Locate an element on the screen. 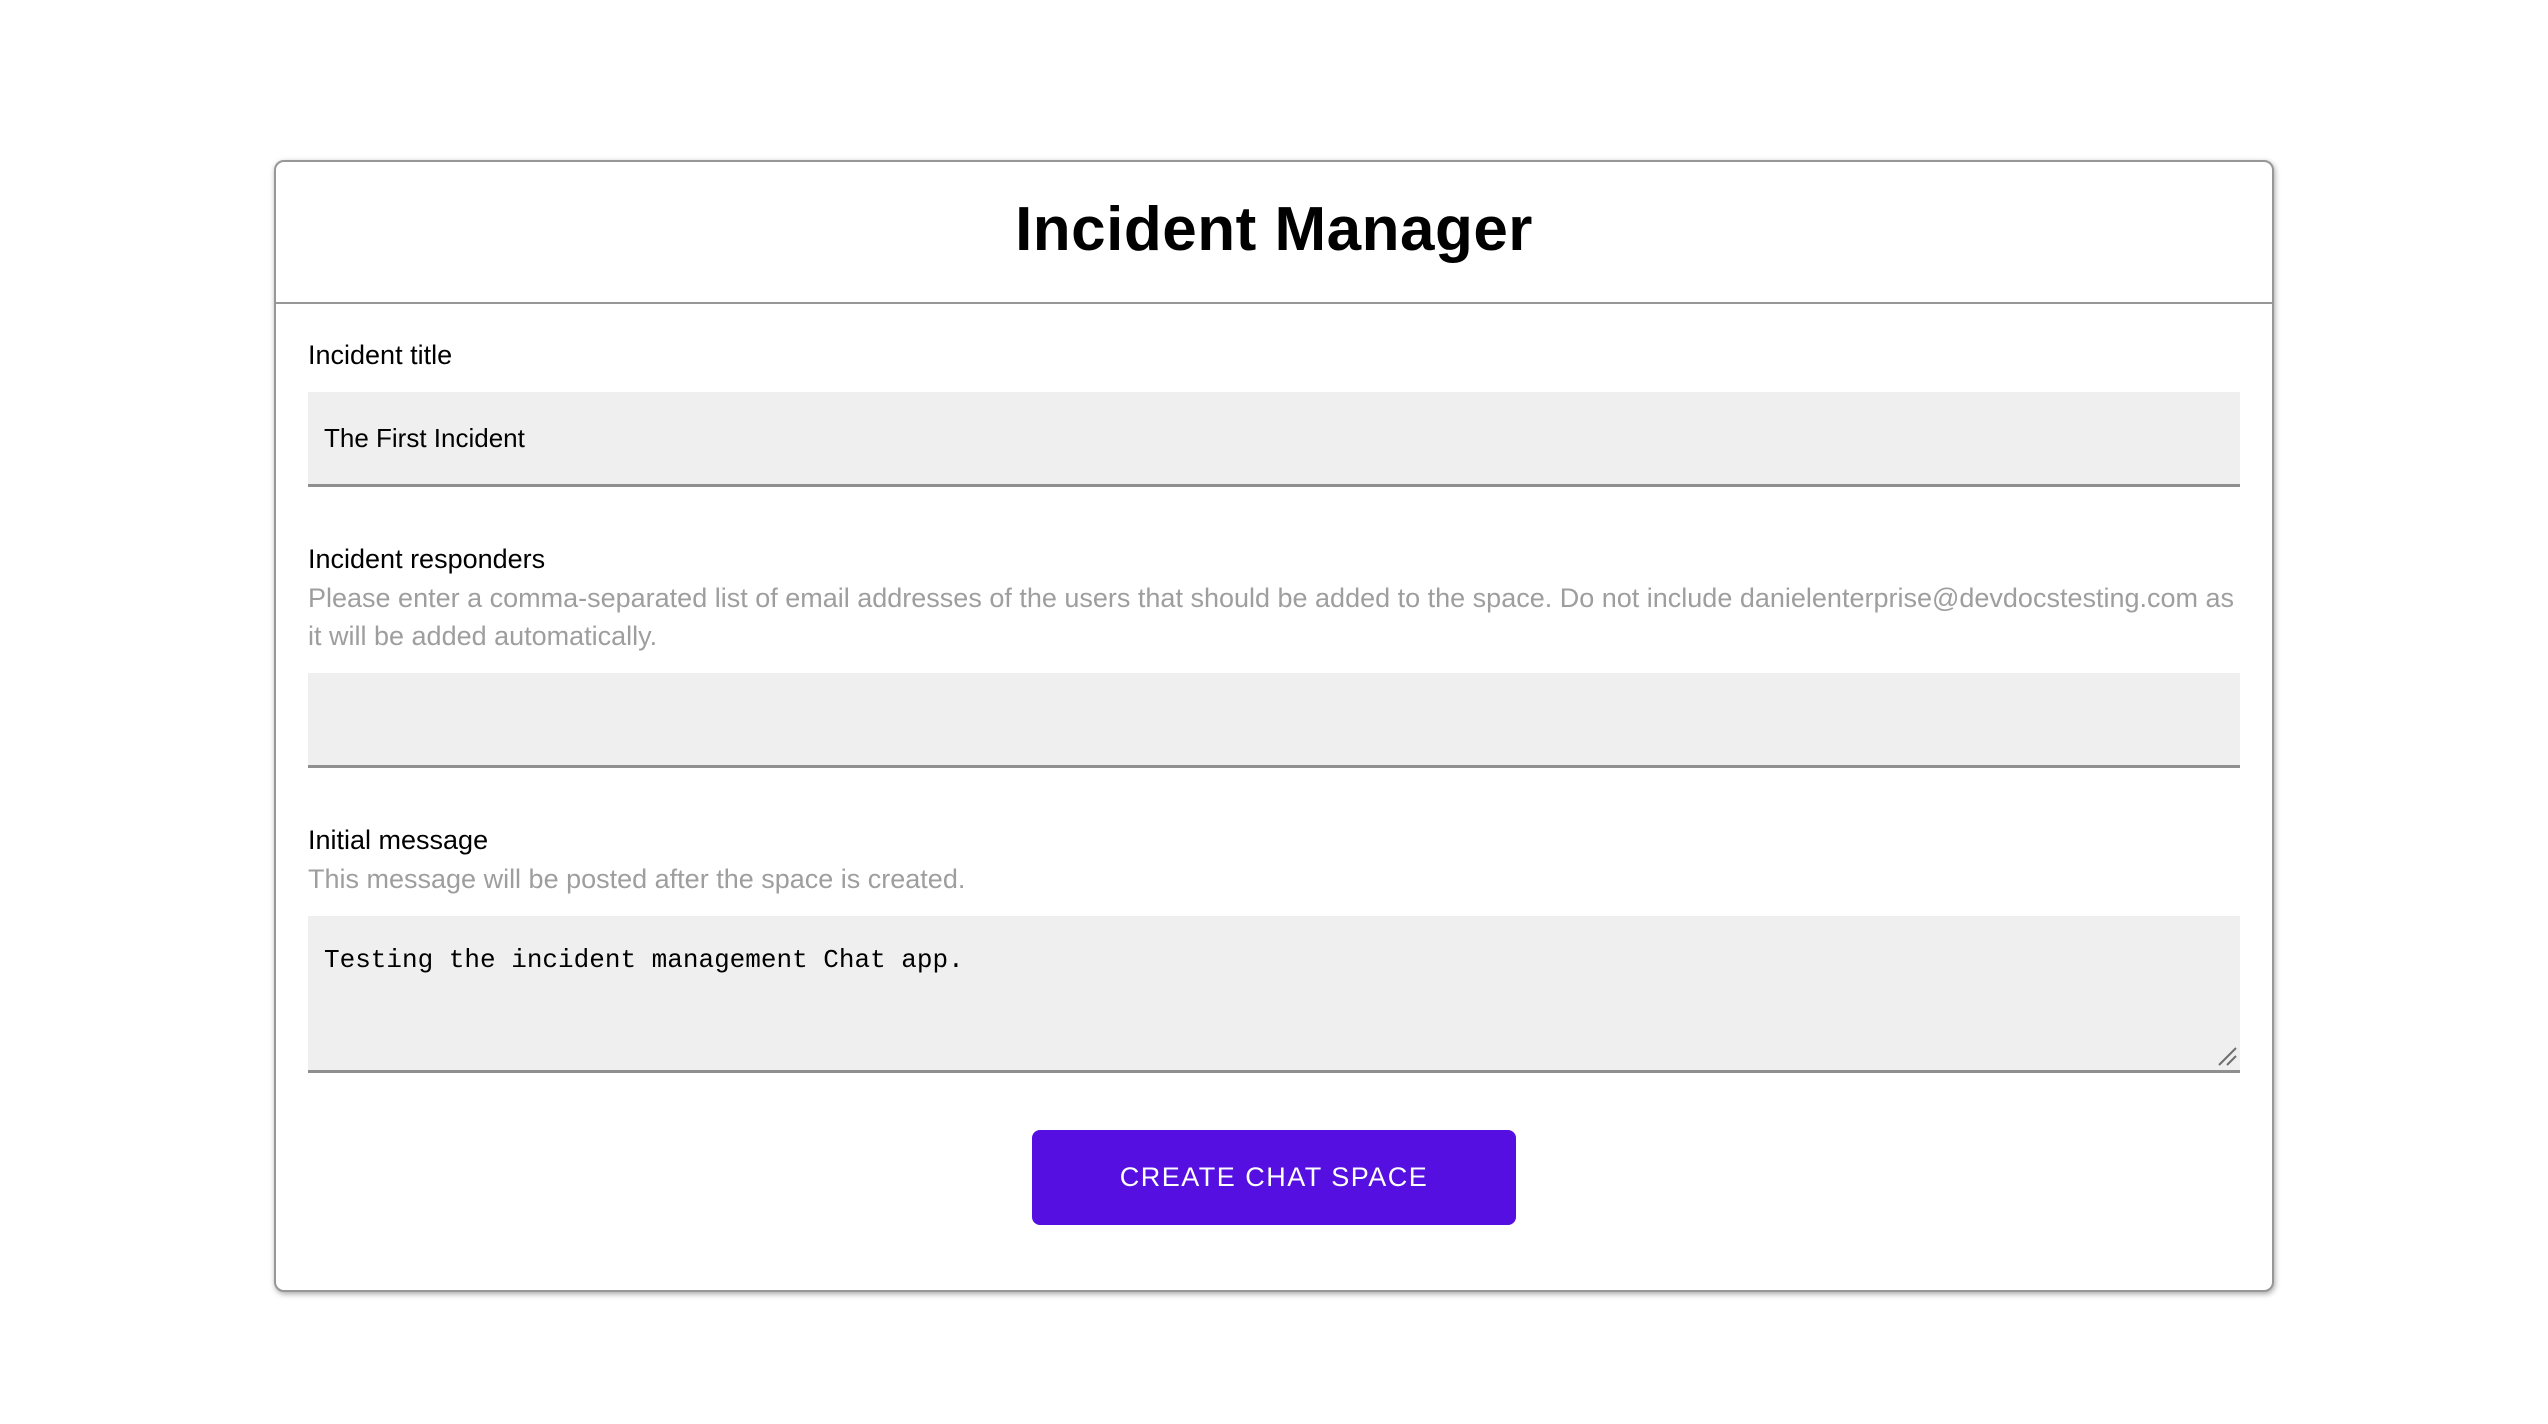 This screenshot has height=1424, width=2548. page-title: Incident Manager is located at coordinates (1274, 229).